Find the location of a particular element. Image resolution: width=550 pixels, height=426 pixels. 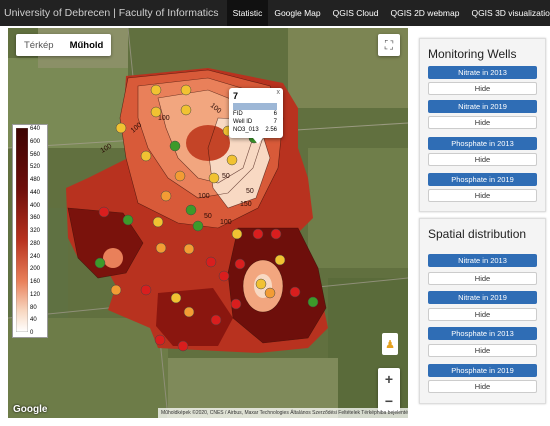

fullscreen-button: ⛶ is located at coordinates (389, 45).